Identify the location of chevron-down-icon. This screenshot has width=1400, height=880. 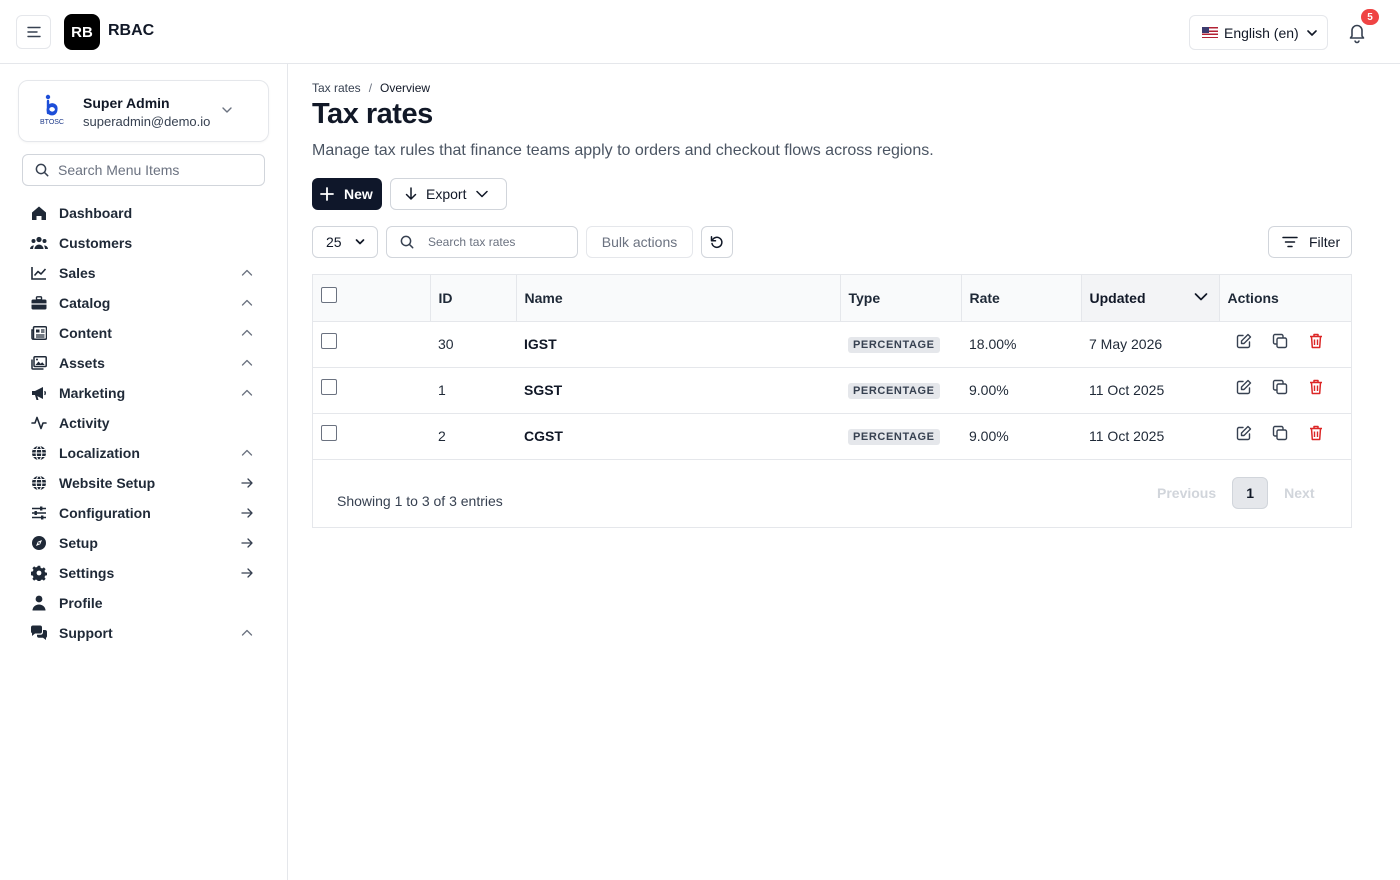
(1312, 32).